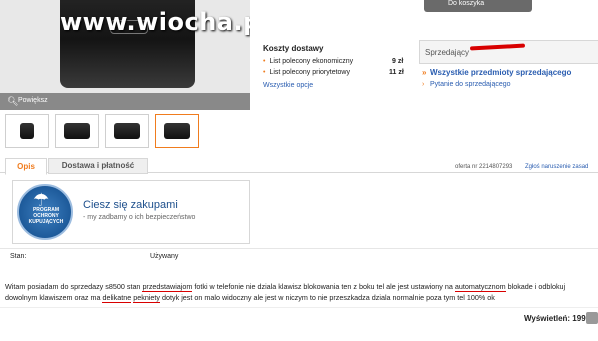 This screenshot has width=598, height=341. What do you see at coordinates (26, 166) in the screenshot?
I see `tab-description: Opis` at bounding box center [26, 166].